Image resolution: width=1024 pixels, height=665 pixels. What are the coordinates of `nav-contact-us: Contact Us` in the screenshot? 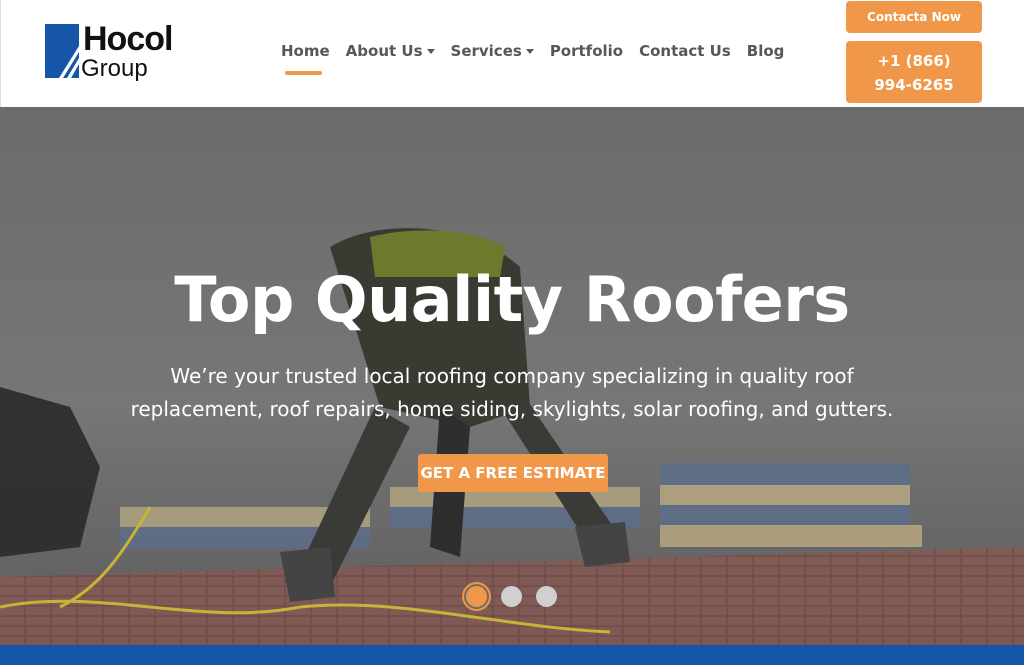 It's located at (685, 51).